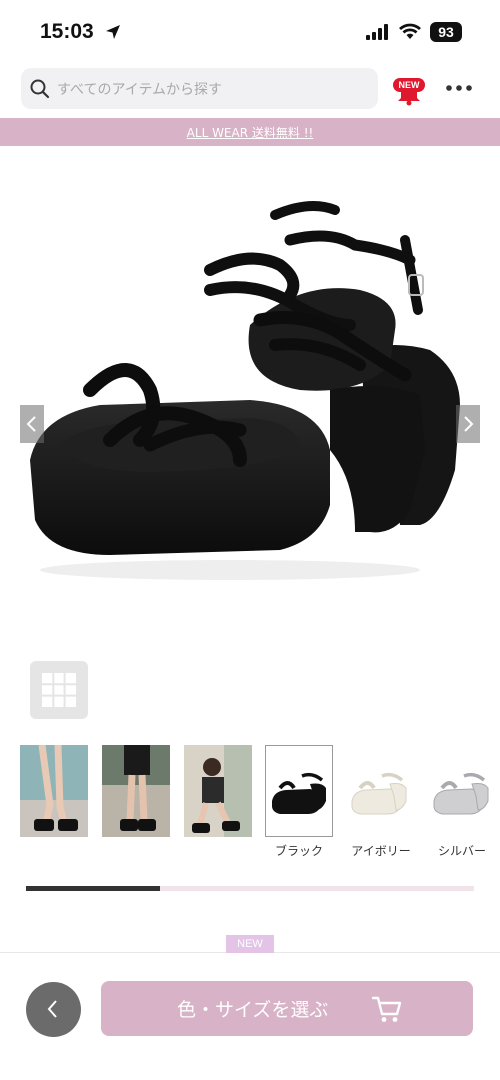 The height and width of the screenshot is (1080, 500). Describe the element at coordinates (386, 1009) in the screenshot. I see `cart-icon` at that location.